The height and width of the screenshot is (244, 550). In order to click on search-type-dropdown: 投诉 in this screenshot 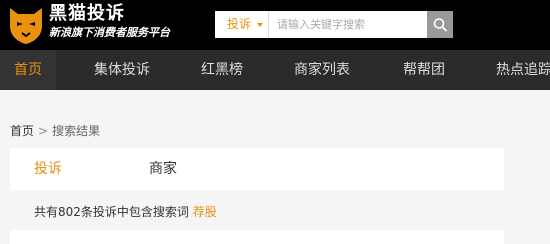, I will do `click(242, 24)`.